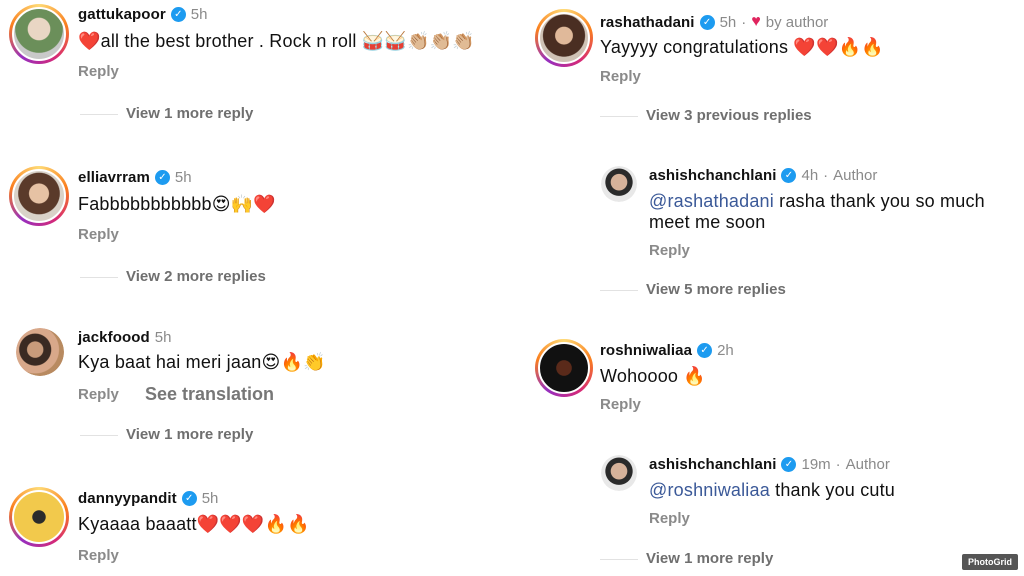 The height and width of the screenshot is (576, 1024). Describe the element at coordinates (196, 276) in the screenshot. I see `view-more-replies-button: View 2 more replies` at that location.